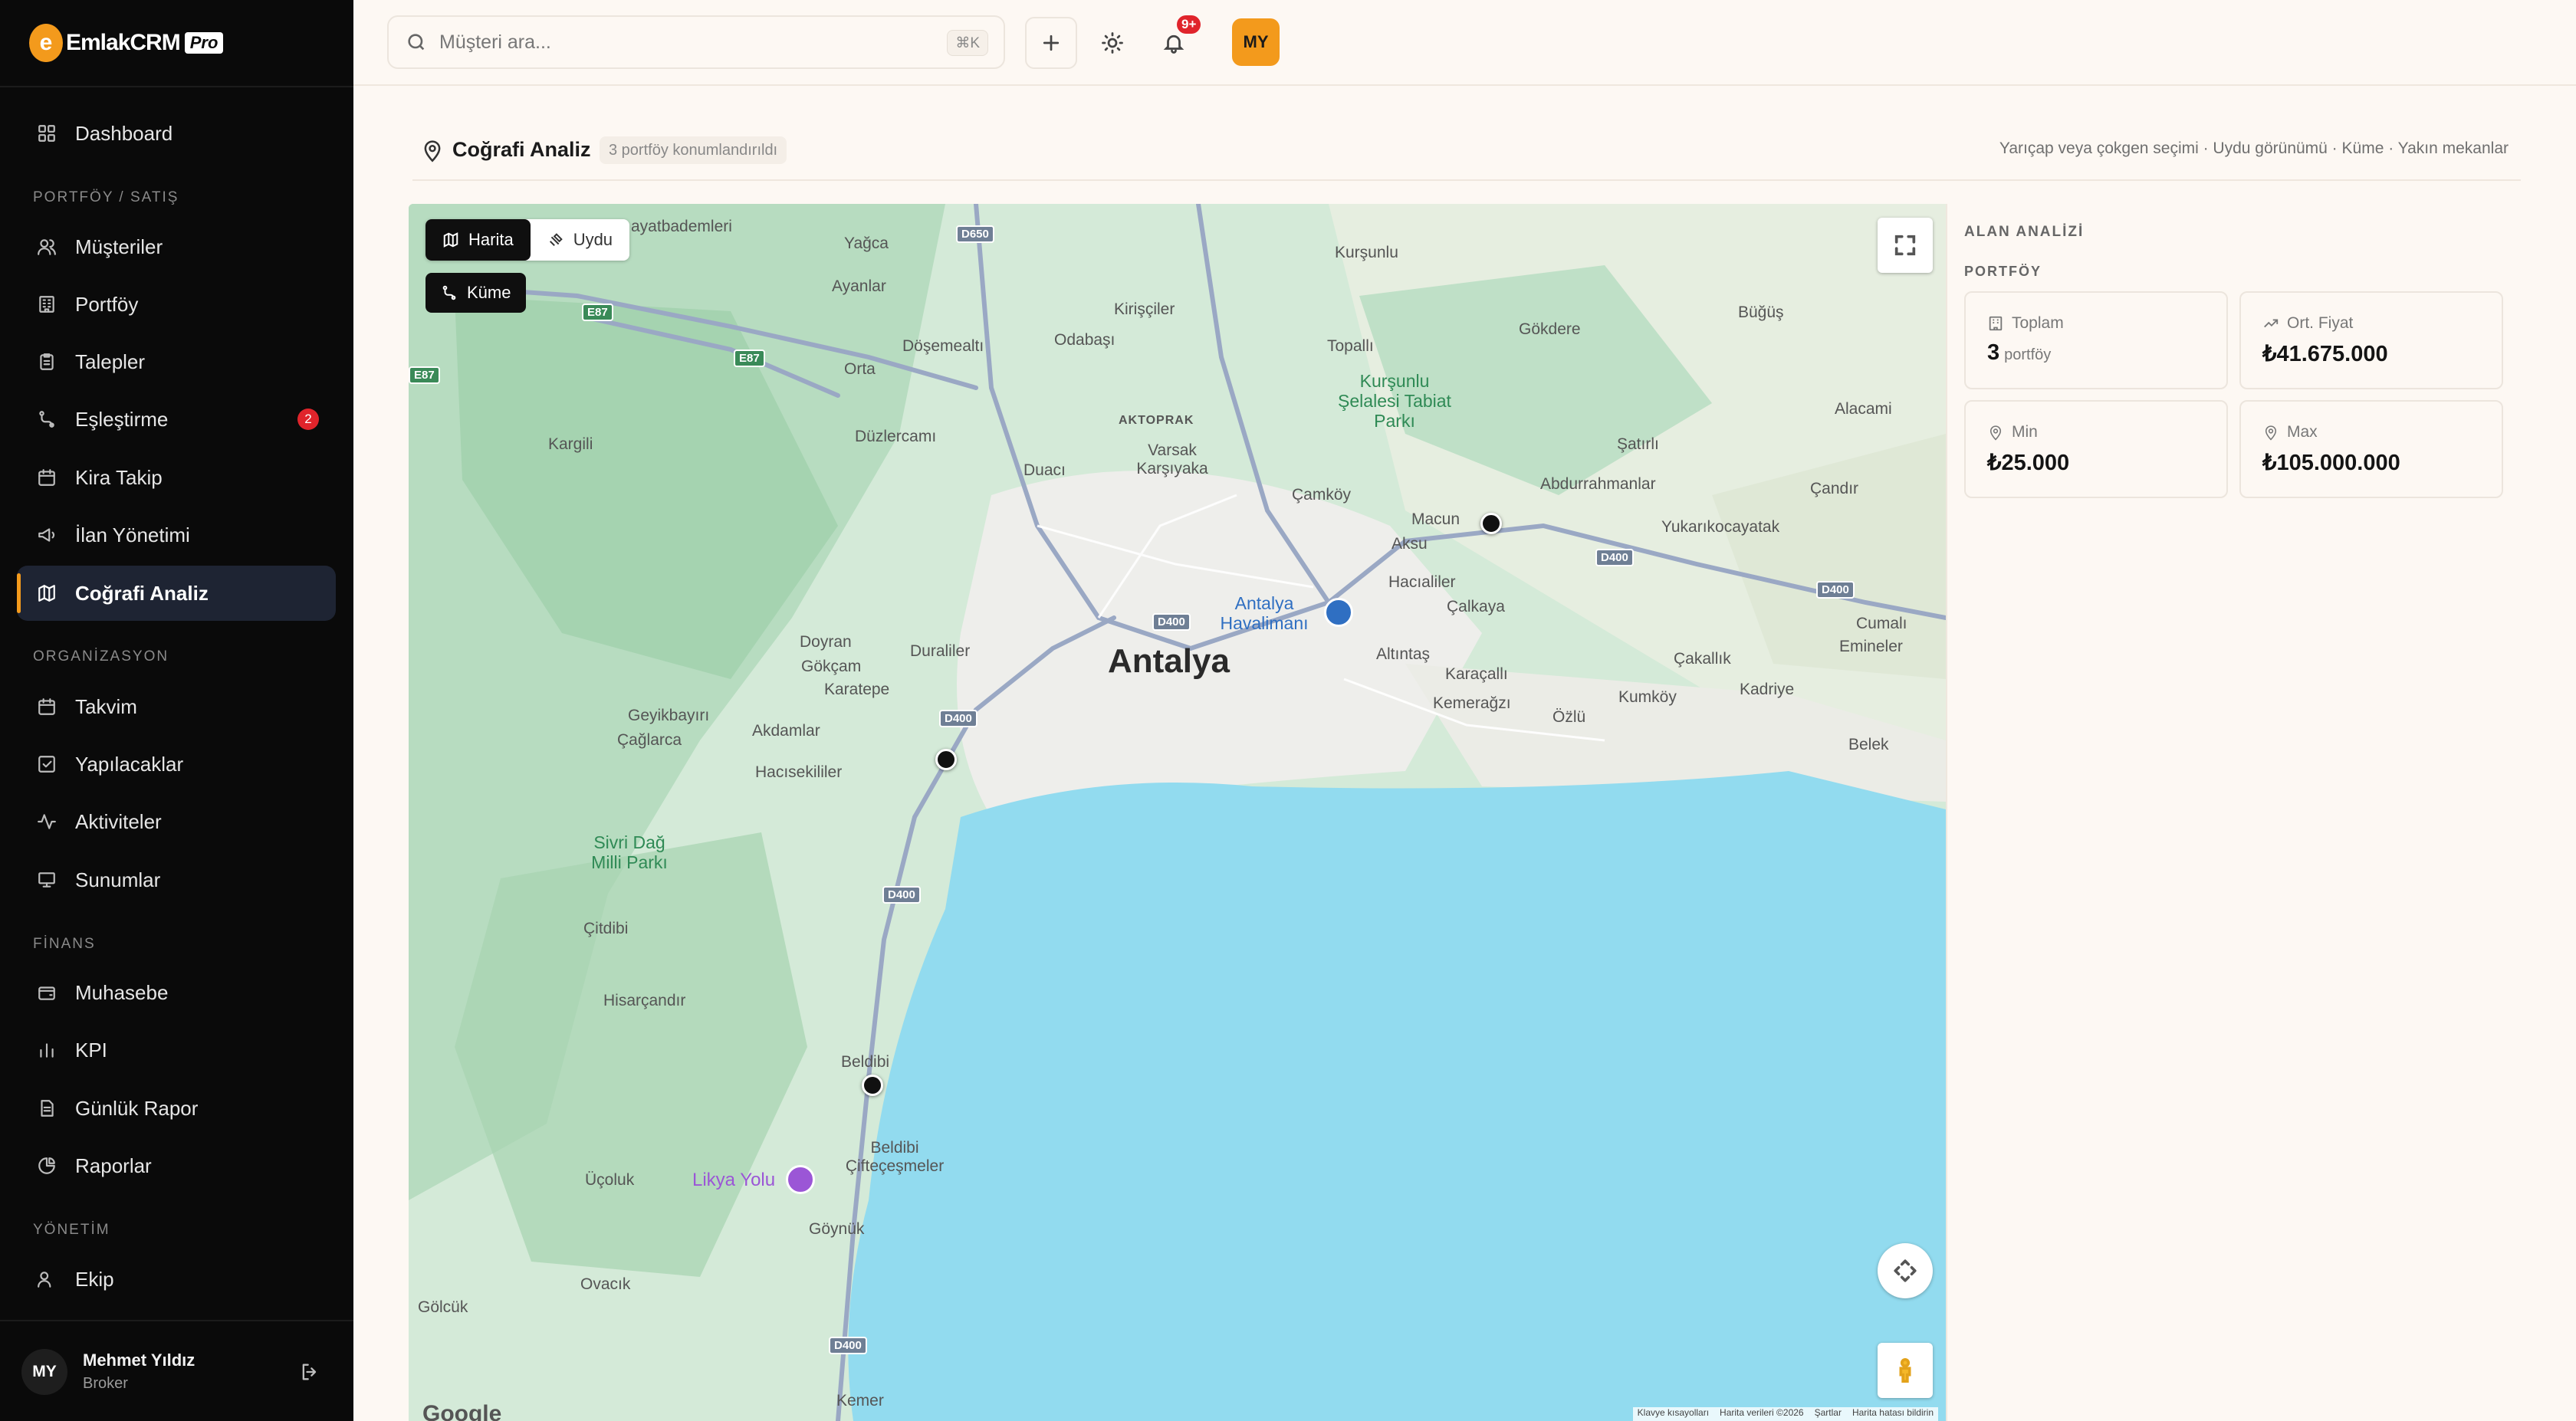 This screenshot has height=1421, width=2576. I want to click on map-type-toggle: Harita Uydu, so click(528, 240).